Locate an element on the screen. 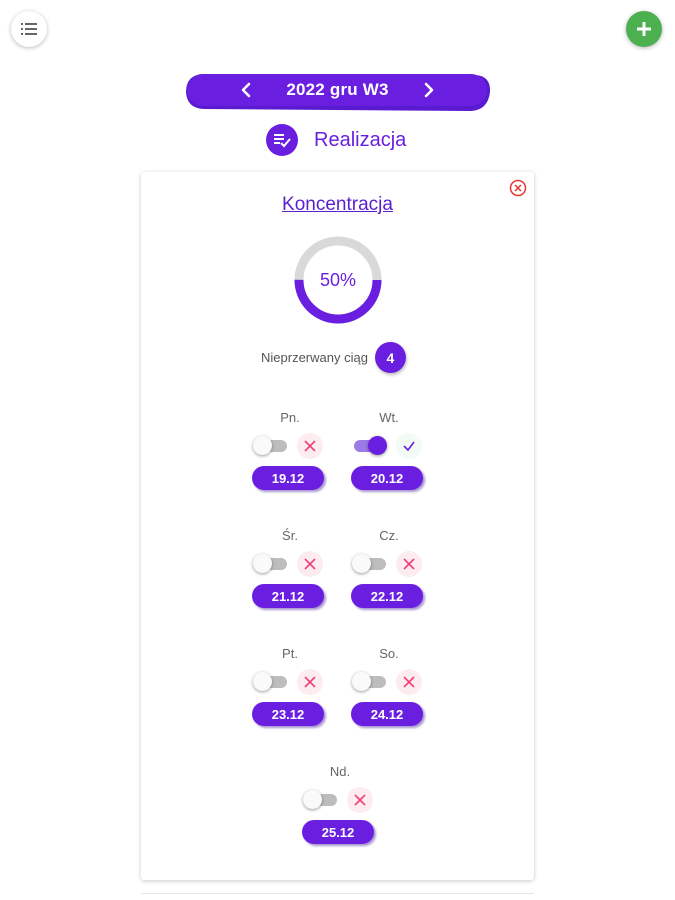 Image resolution: width=675 pixels, height=900 pixels. date-pill: 21.12 is located at coordinates (288, 596).